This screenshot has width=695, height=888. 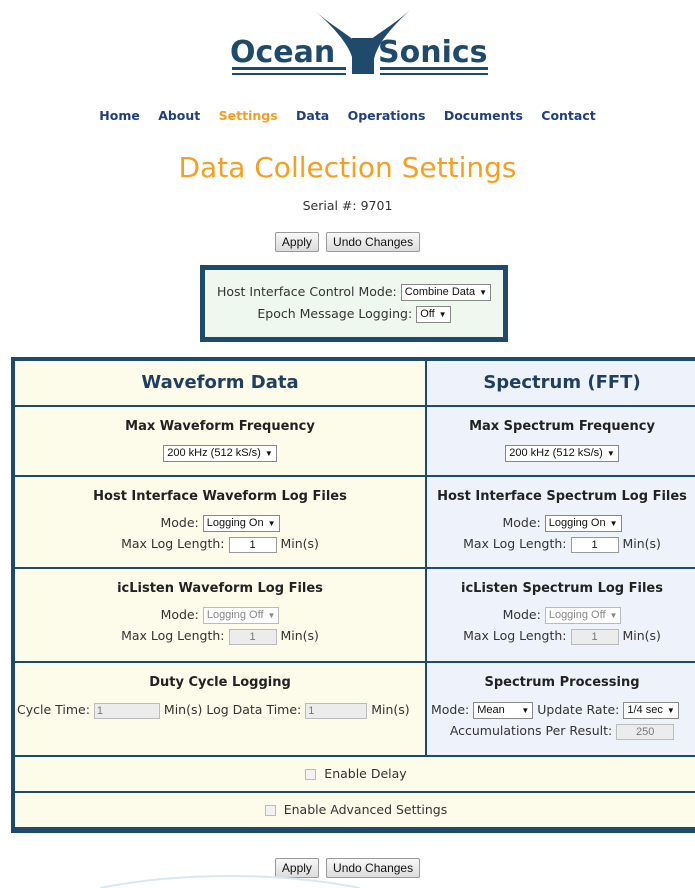 I want to click on log-data-time-input: 1, so click(x=336, y=710).